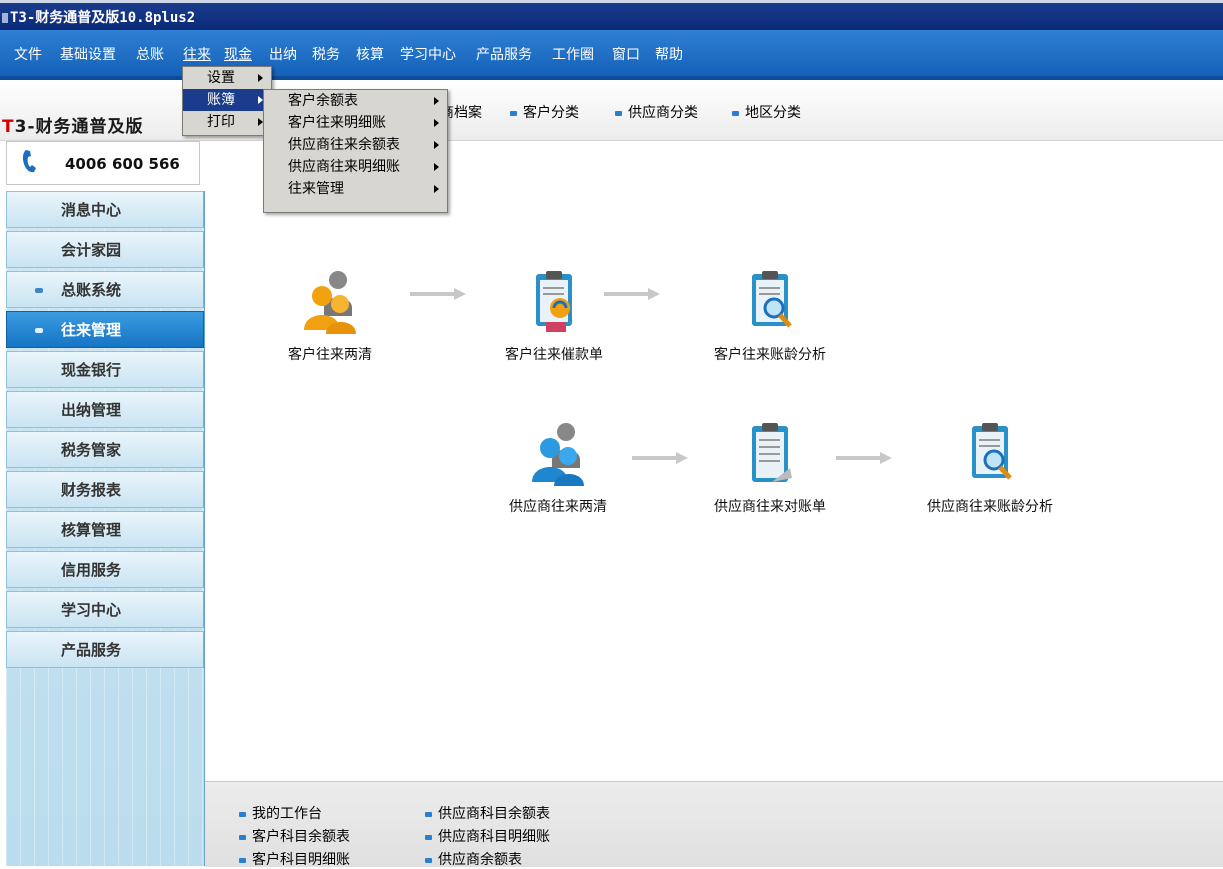 The width and height of the screenshot is (1223, 869). I want to click on menu-receivables-payables: 往来, so click(197, 54).